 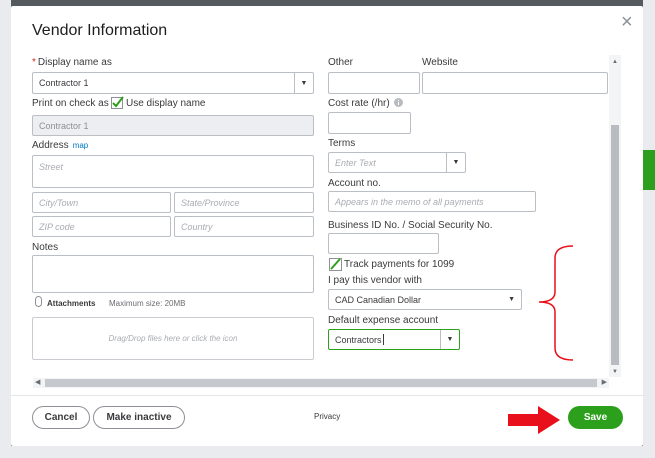 I want to click on print-on-check-label: Print on check as, so click(x=70, y=103).